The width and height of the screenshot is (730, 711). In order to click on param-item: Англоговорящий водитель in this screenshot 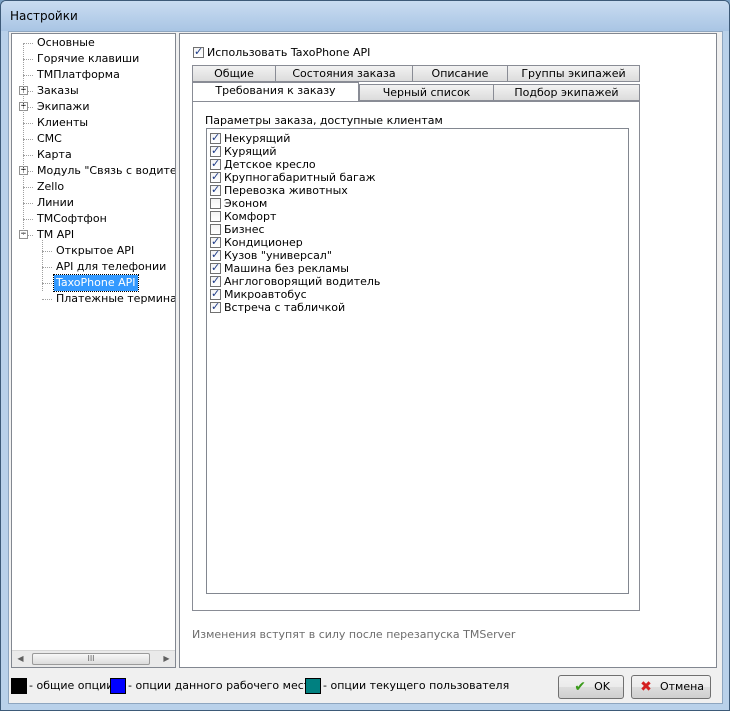, I will do `click(295, 281)`.